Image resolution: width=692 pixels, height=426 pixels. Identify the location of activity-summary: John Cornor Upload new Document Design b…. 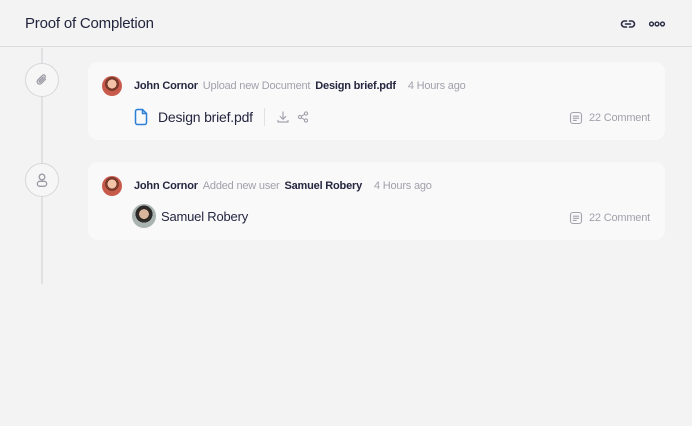
(284, 86).